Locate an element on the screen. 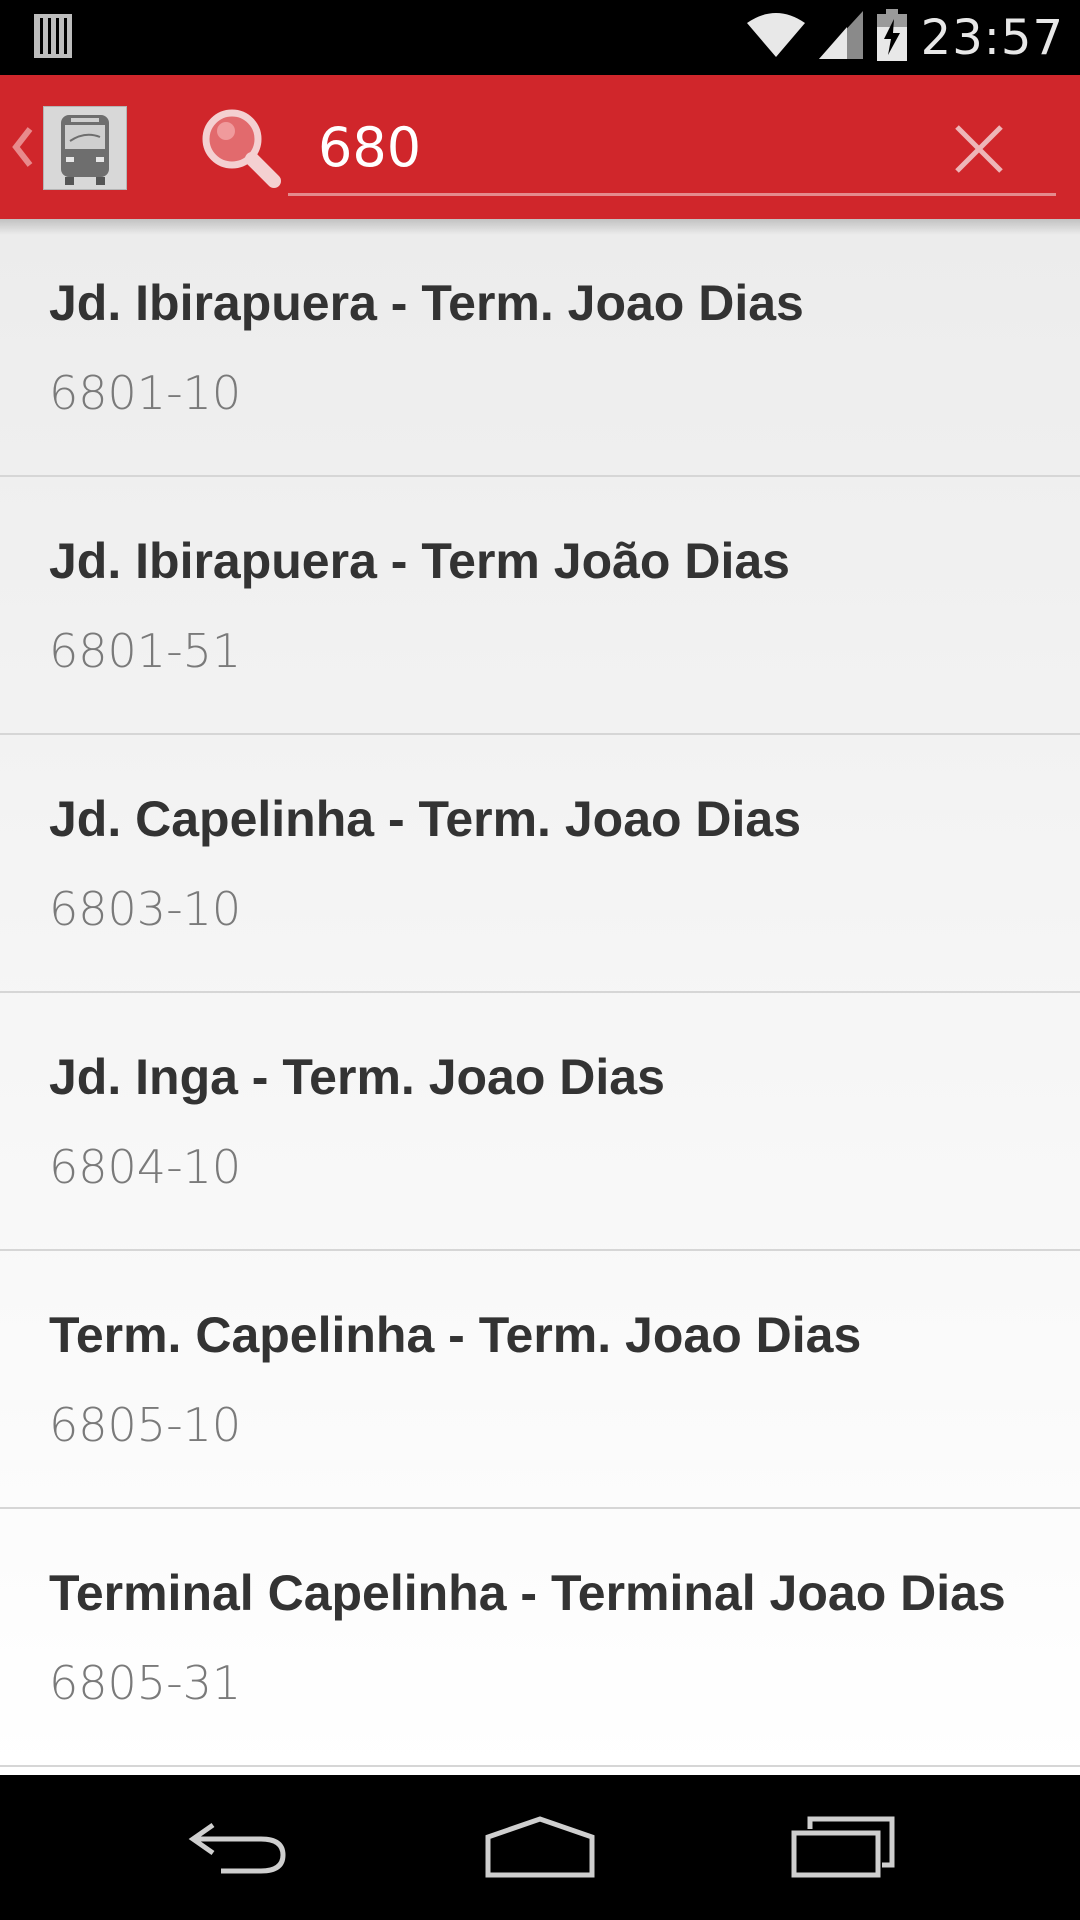 Image resolution: width=1080 pixels, height=1920 pixels. line-name: Term. Capelinha - Term. Joao Dias is located at coordinates (455, 1335).